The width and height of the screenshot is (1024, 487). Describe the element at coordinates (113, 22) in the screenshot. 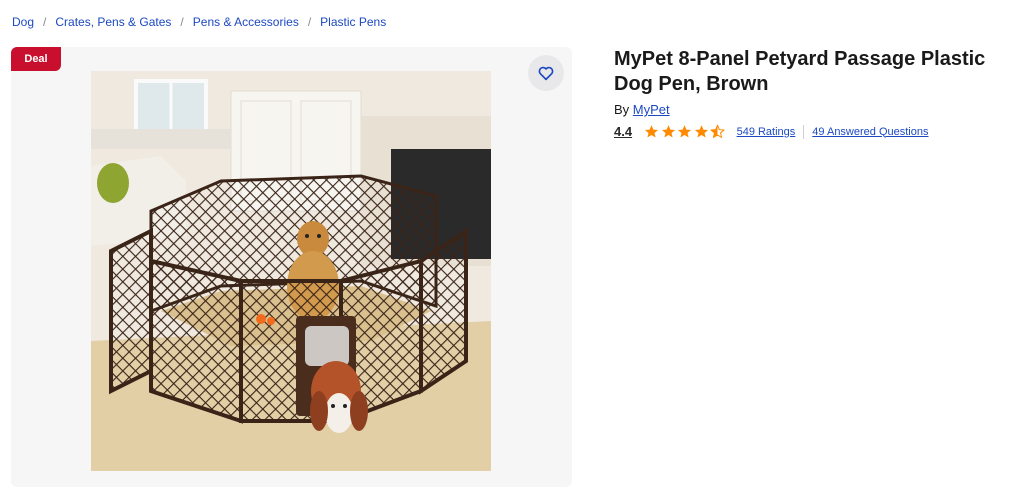

I see `breadcrumb-link-crates-pens-gates: Crates, Pens & Gates` at that location.